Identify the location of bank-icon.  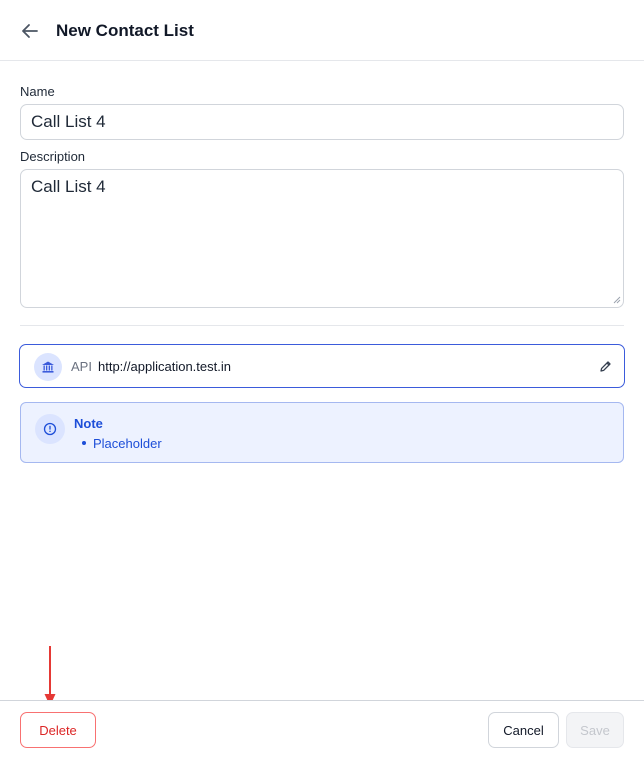
(48, 367).